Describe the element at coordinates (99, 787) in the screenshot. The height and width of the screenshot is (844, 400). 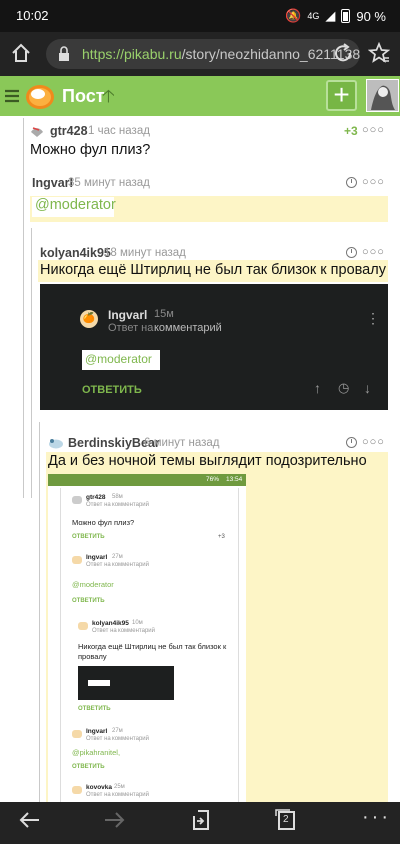
I see `embed-item-user: kovovka` at that location.